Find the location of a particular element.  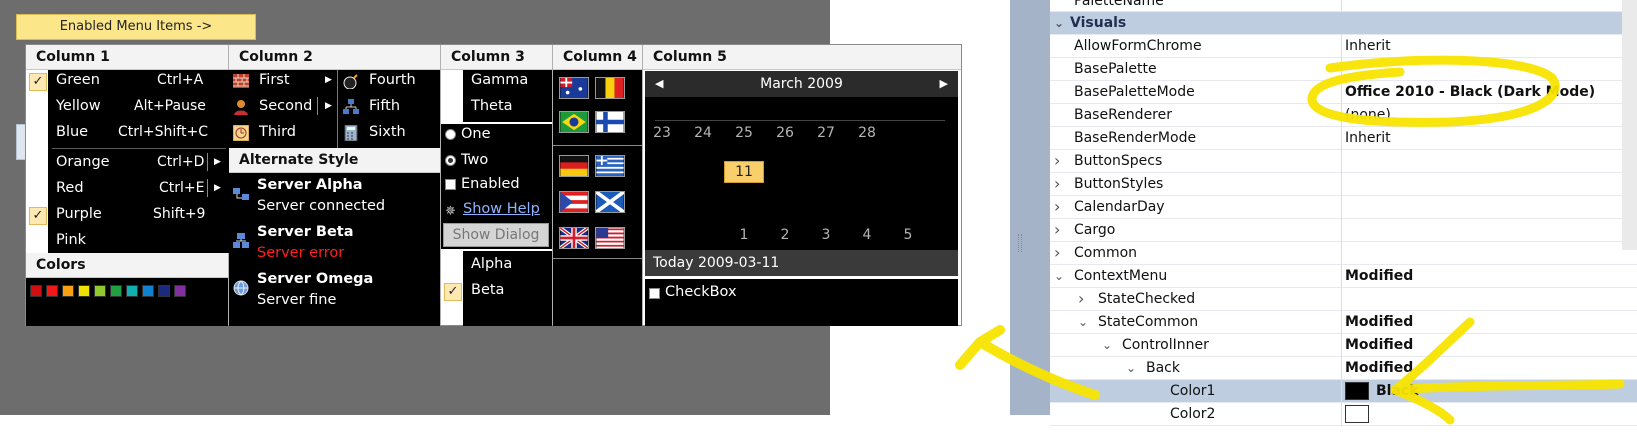

calendar-next-arrow-icon: ▶ is located at coordinates (944, 84).